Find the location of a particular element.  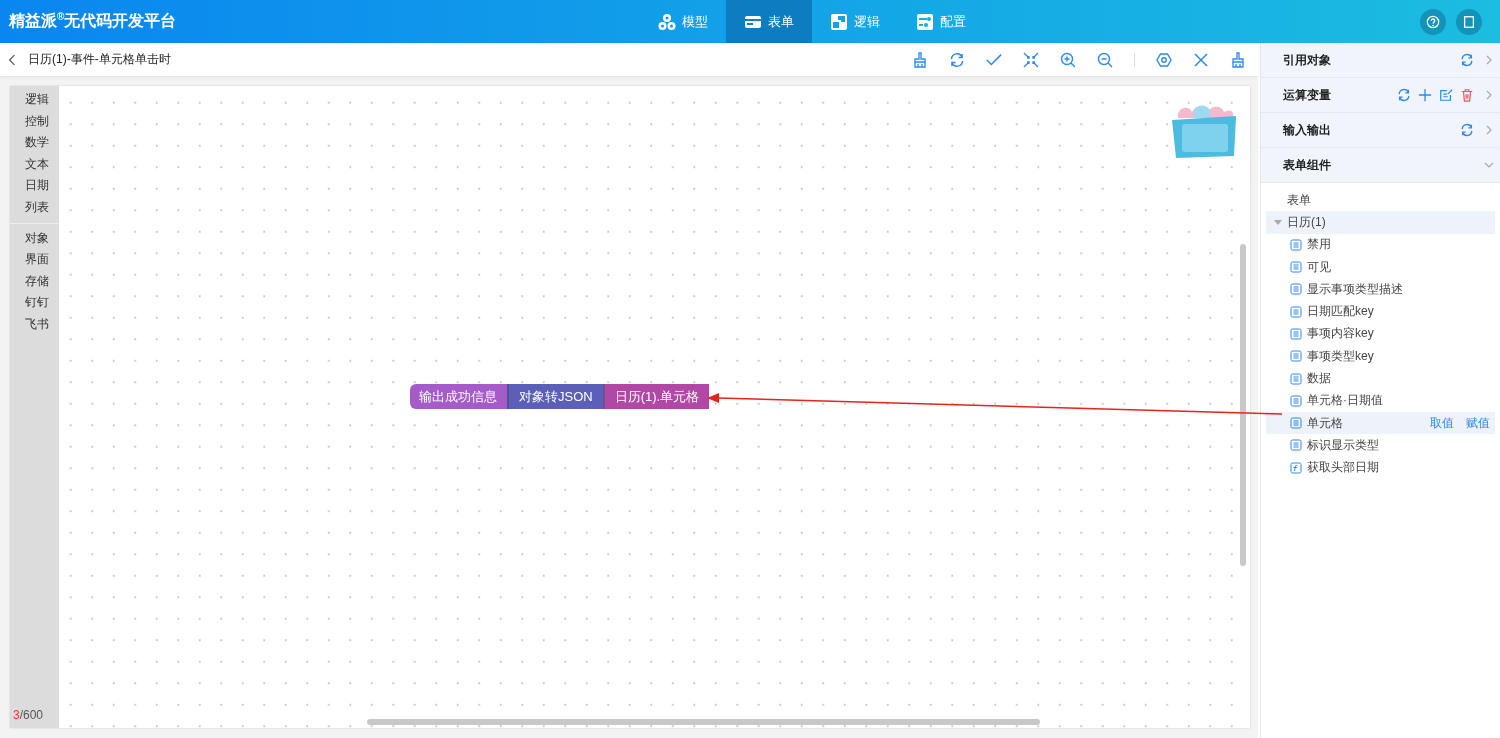

toolbox-category: 控制 is located at coordinates (34, 121).